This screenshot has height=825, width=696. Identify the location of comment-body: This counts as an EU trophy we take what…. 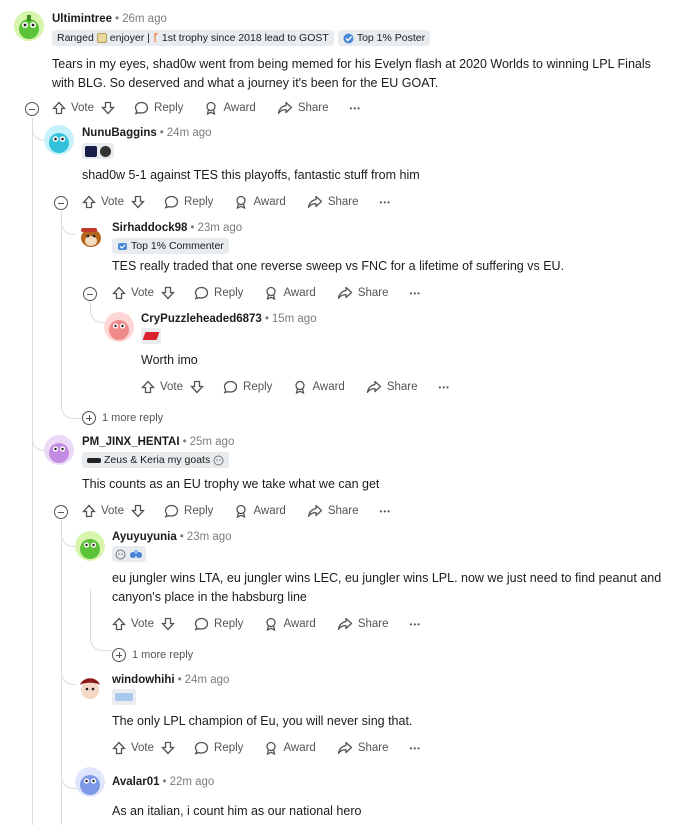
(382, 484).